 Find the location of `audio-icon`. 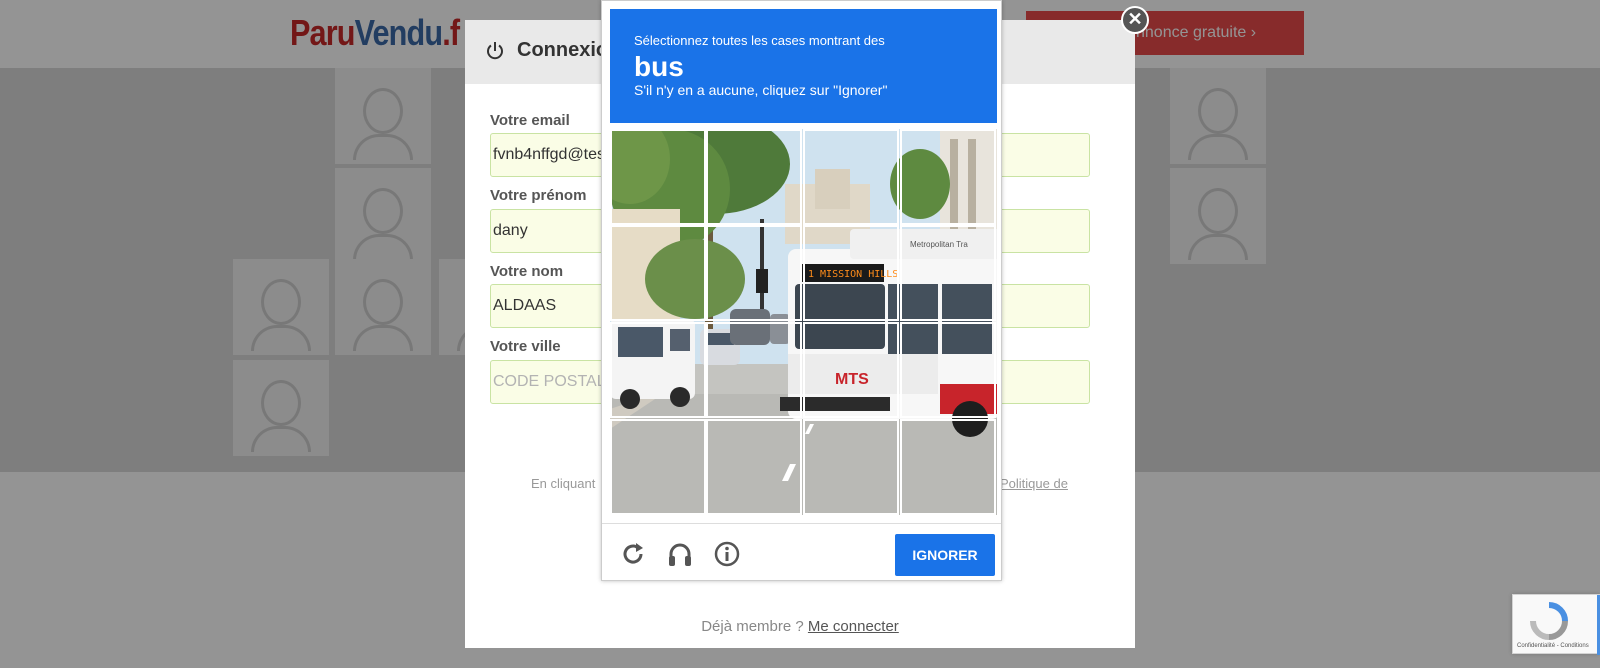

audio-icon is located at coordinates (680, 554).